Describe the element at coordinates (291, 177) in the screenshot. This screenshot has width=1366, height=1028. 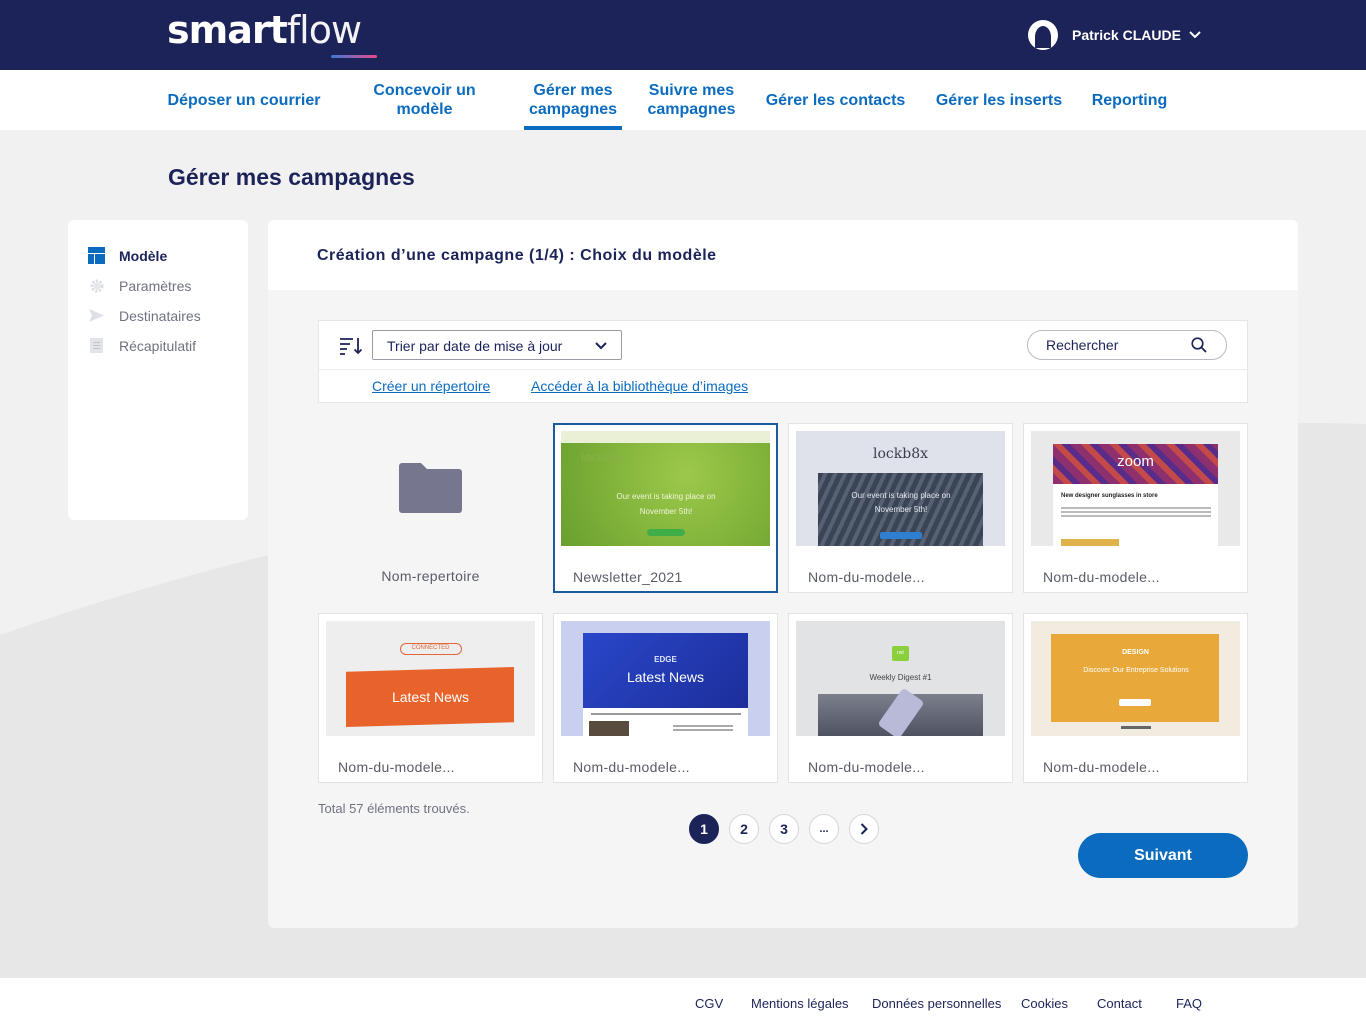
I see `page-title: Gérer mes campagnes` at that location.